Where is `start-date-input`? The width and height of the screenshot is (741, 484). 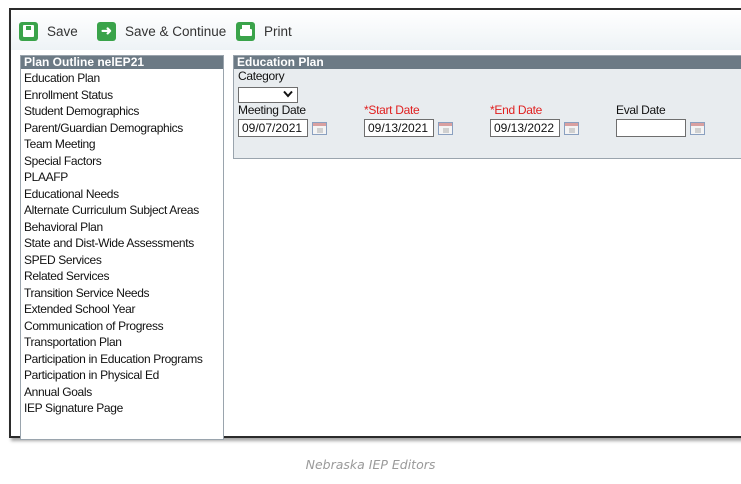
start-date-input is located at coordinates (399, 128).